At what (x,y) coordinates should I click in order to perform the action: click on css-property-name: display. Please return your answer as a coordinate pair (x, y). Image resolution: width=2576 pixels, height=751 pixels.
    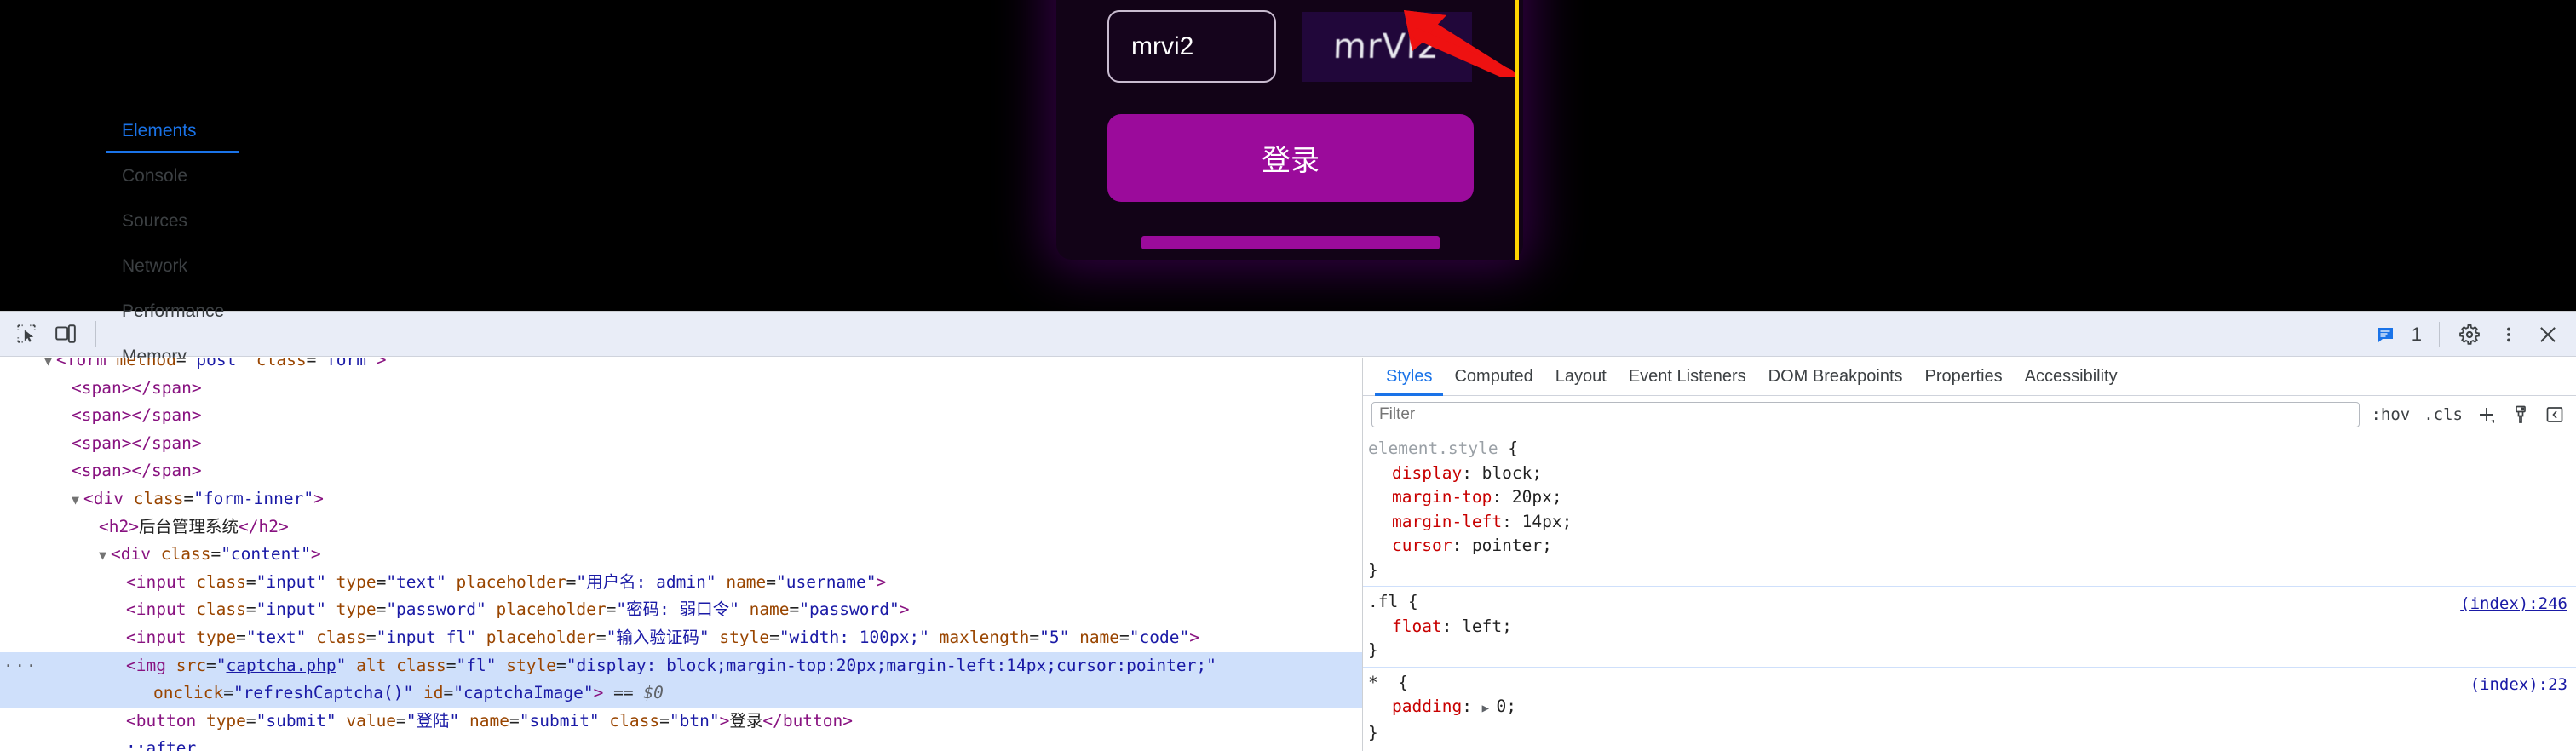
    Looking at the image, I should click on (1415, 473).